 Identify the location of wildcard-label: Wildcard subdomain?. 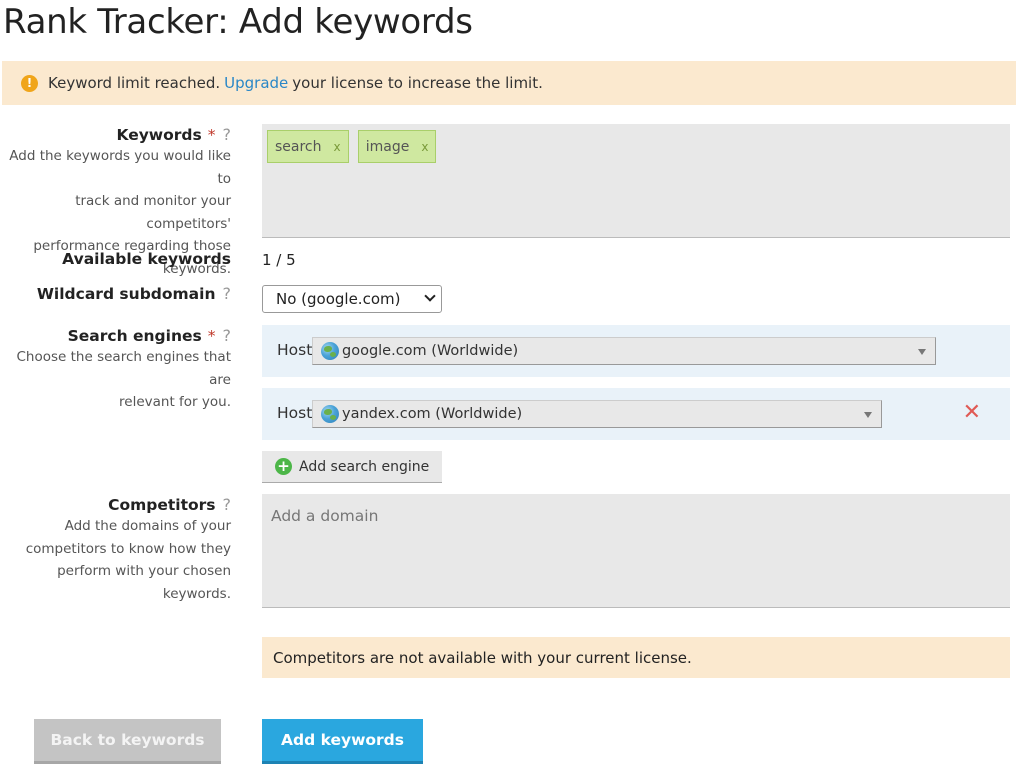
(134, 293).